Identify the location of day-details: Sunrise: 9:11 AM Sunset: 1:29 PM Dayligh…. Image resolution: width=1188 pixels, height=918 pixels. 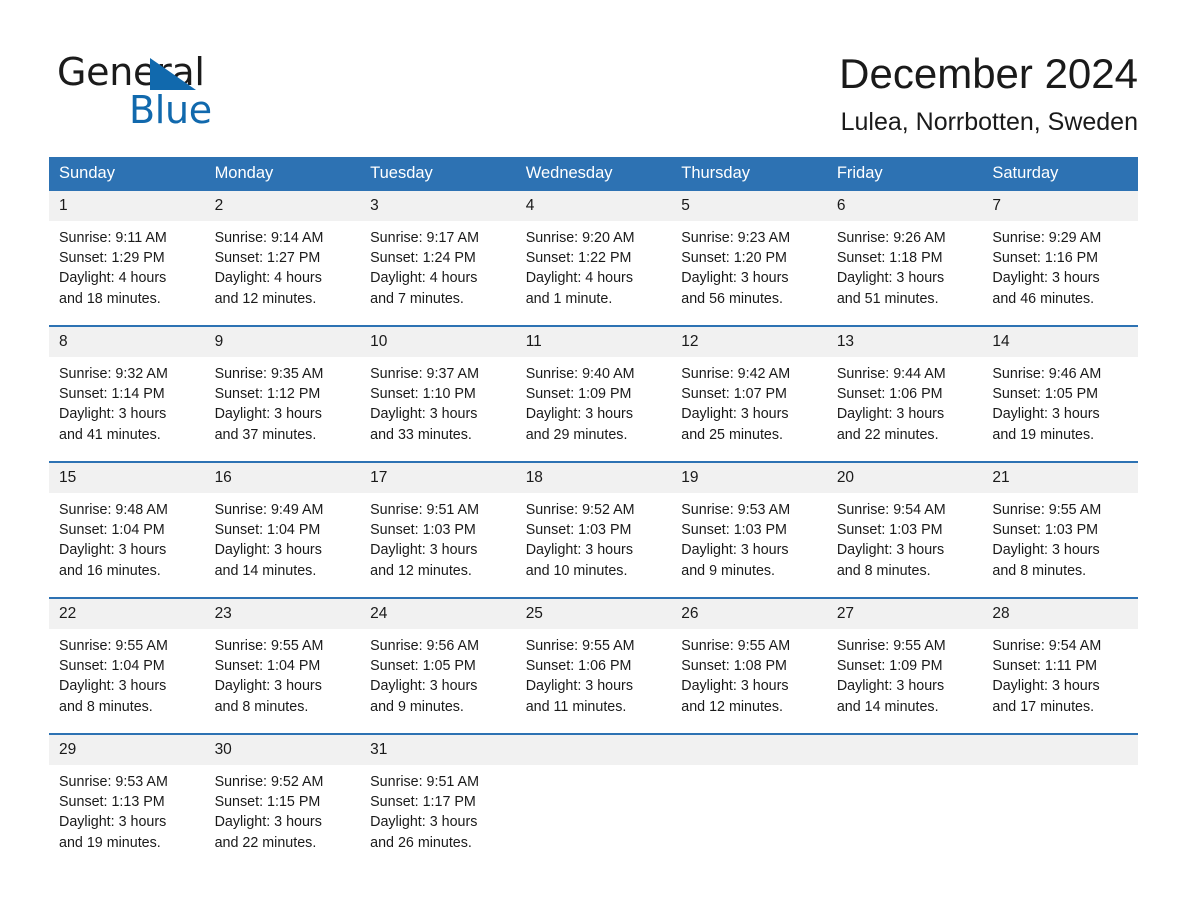
(127, 265).